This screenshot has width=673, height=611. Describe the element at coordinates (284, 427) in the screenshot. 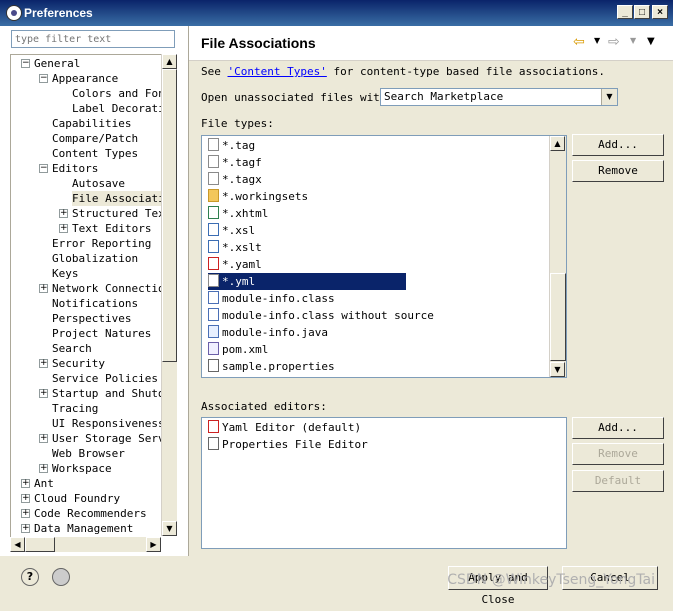

I see `list-item: Yaml Editor (default)` at that location.